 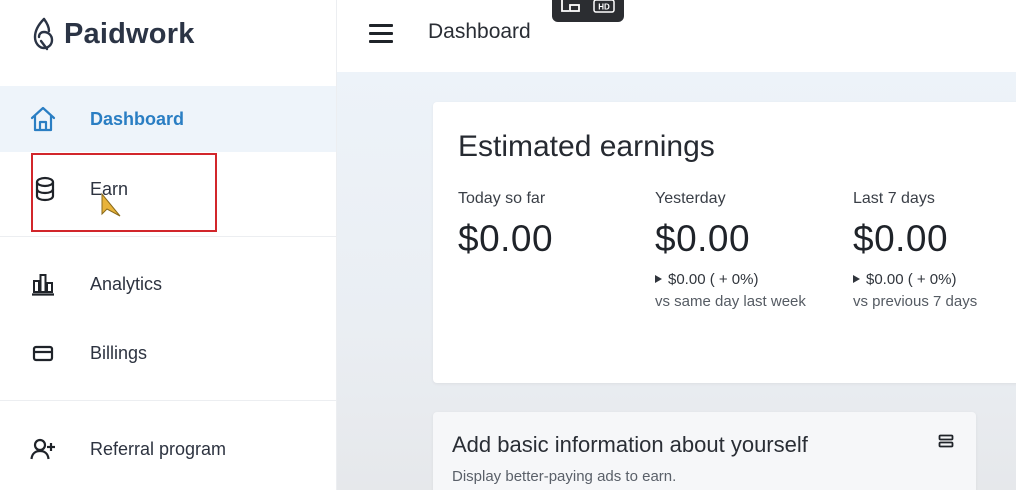 I want to click on sidebar-item-analytics: Analytics, so click(x=168, y=284).